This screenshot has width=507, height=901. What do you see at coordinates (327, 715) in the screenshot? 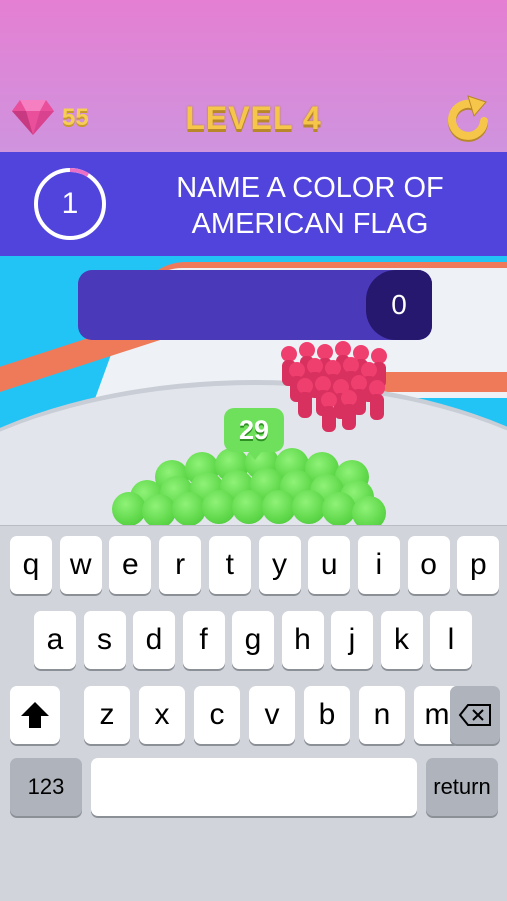
I see `key-b: b` at bounding box center [327, 715].